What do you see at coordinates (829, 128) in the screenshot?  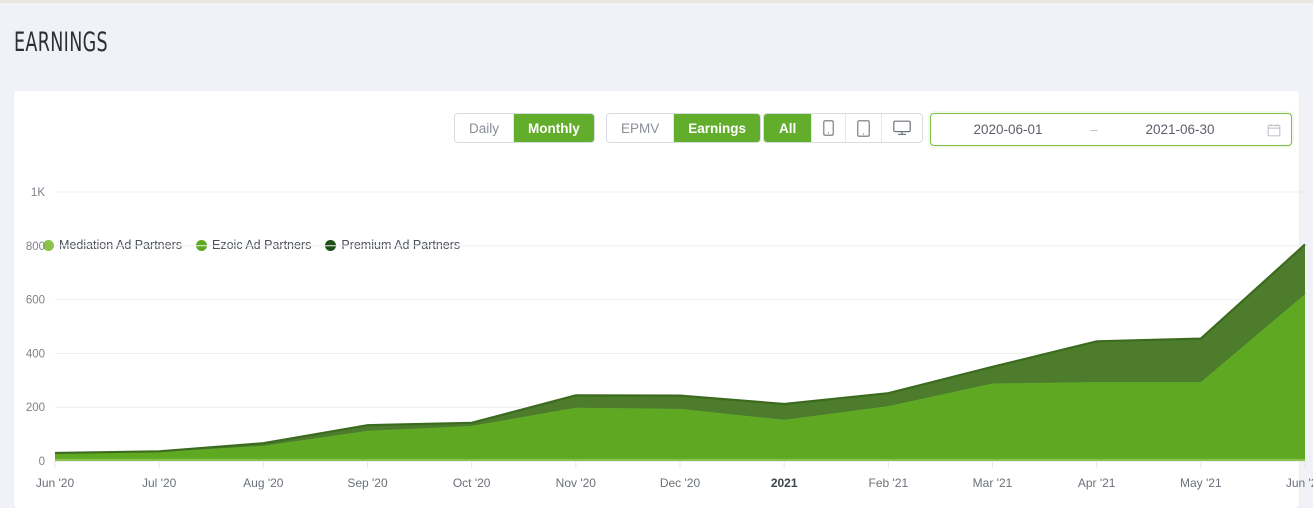 I see `device-button-mobile` at bounding box center [829, 128].